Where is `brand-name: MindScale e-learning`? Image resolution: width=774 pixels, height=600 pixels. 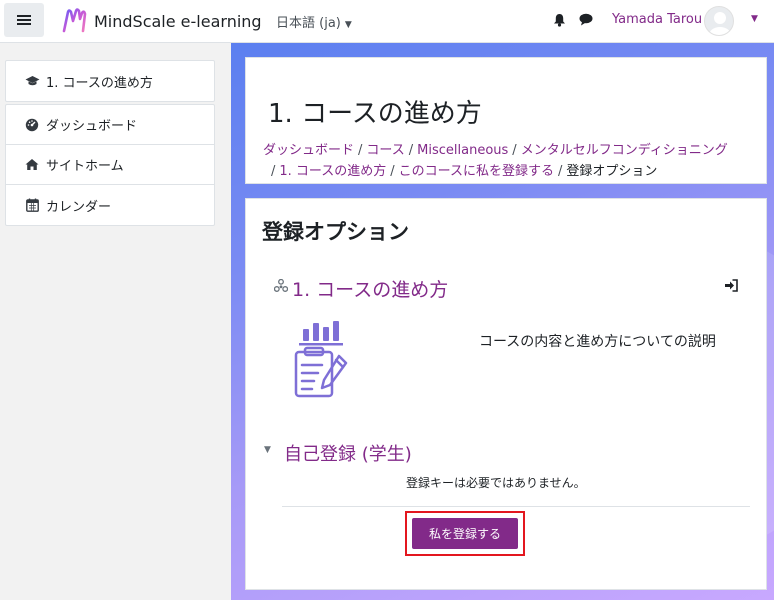 brand-name: MindScale e-learning is located at coordinates (178, 21).